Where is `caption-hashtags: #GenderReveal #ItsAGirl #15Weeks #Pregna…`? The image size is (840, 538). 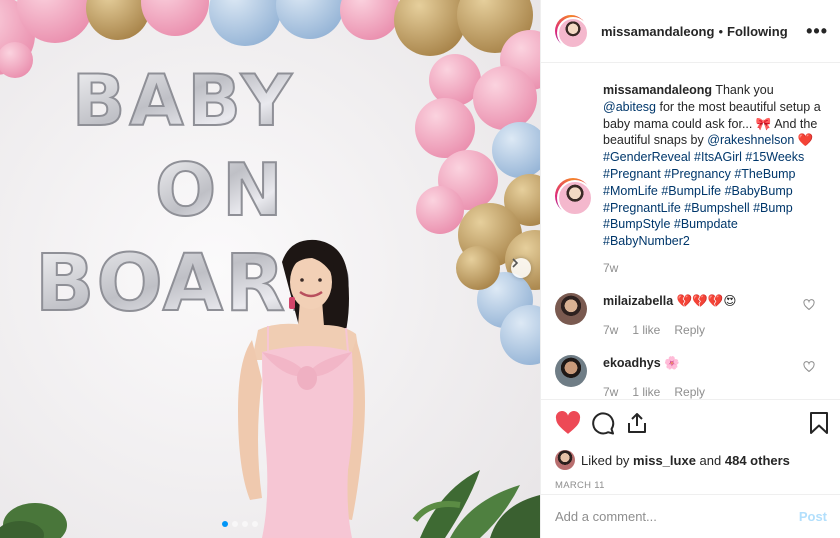
caption-hashtags: #GenderReveal #ItsAGirl #15Weeks #Pregna… is located at coordinates (703, 199).